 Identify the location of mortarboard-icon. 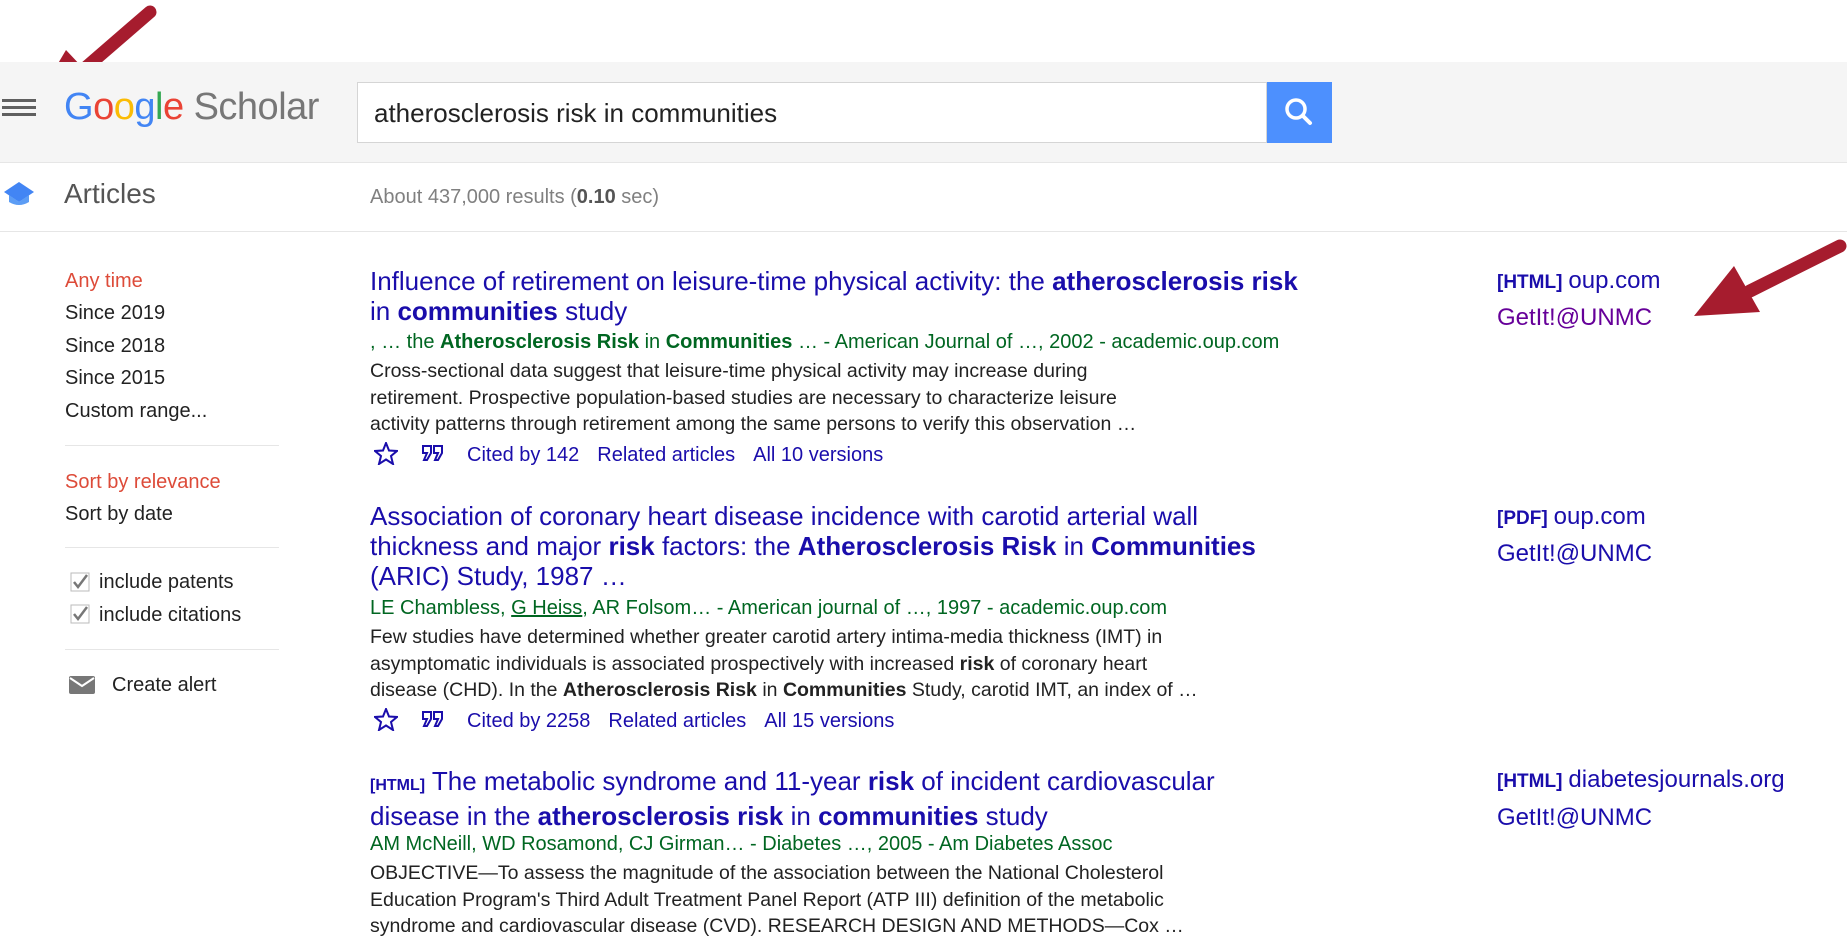
(19, 193).